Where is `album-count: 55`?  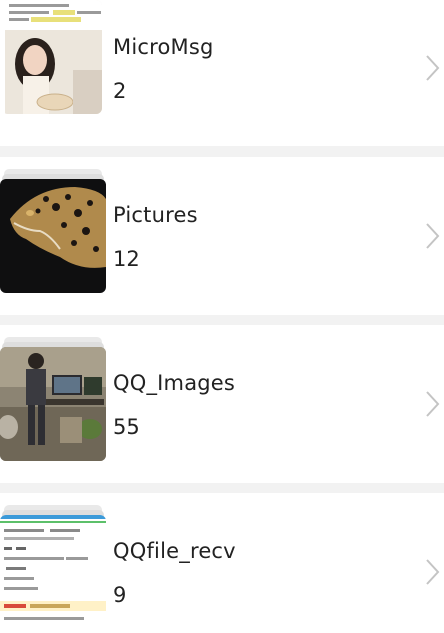 album-count: 55 is located at coordinates (126, 427).